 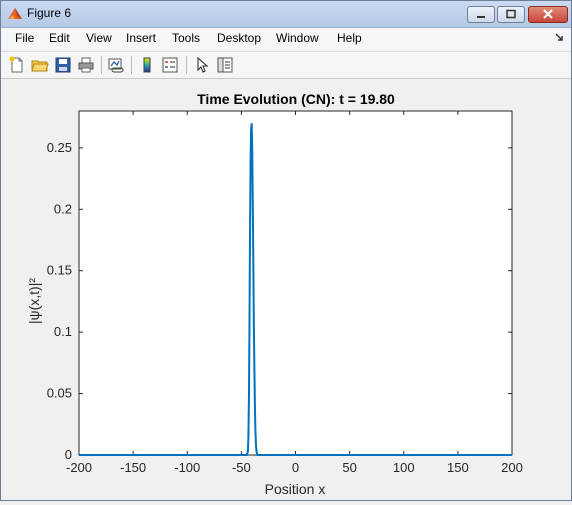 What do you see at coordinates (15, 13) in the screenshot?
I see `matlab-logo-icon` at bounding box center [15, 13].